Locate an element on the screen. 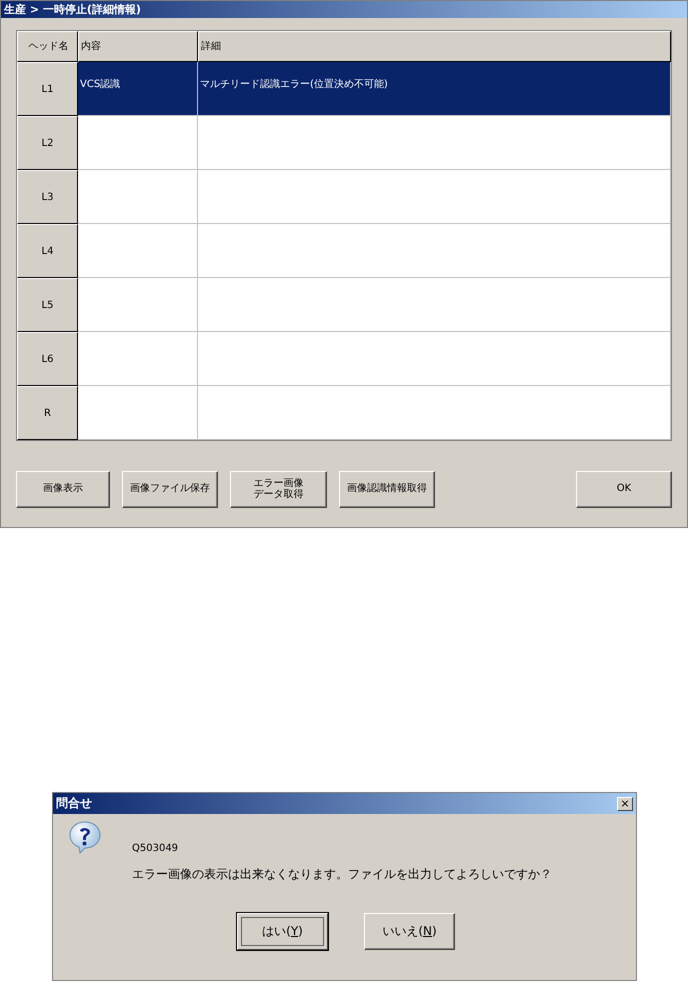  row-header: R is located at coordinates (47, 413).